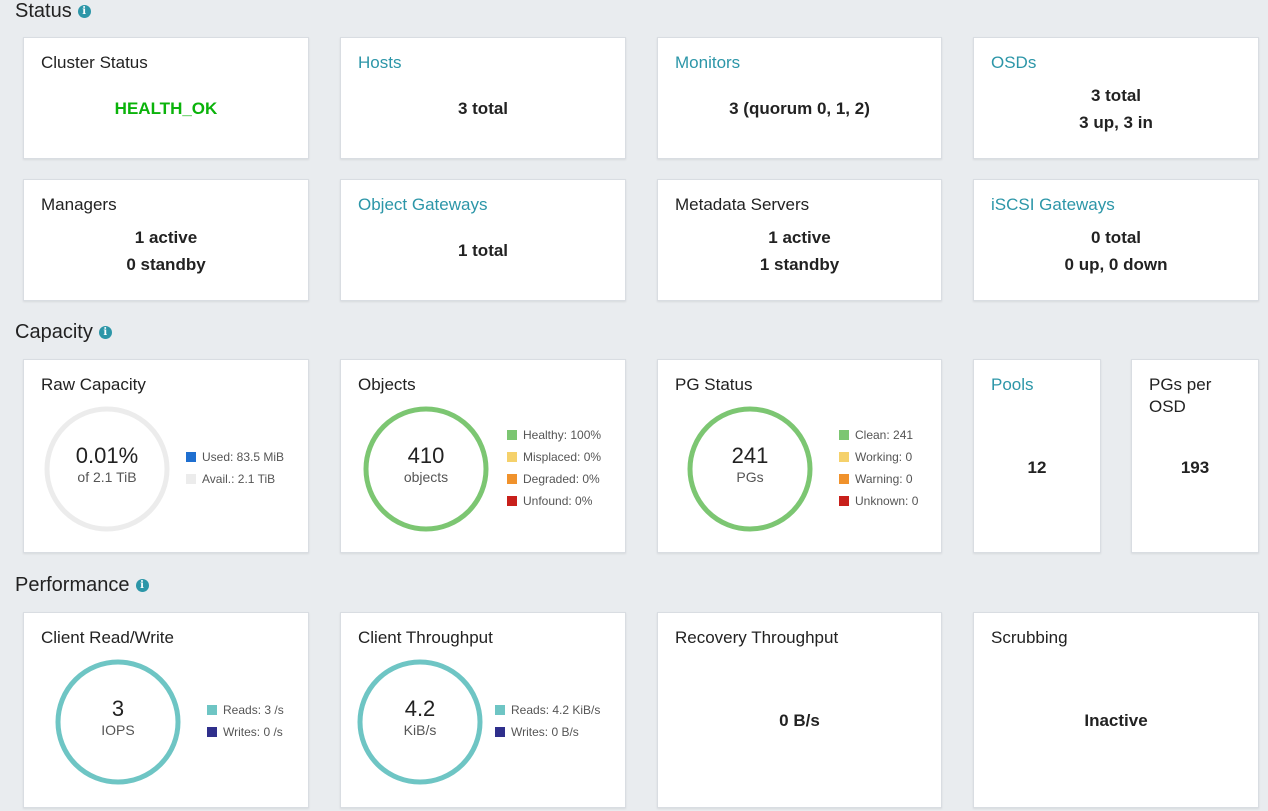 The image size is (1268, 811). I want to click on pg-status-center: 241 PGs, so click(750, 465).